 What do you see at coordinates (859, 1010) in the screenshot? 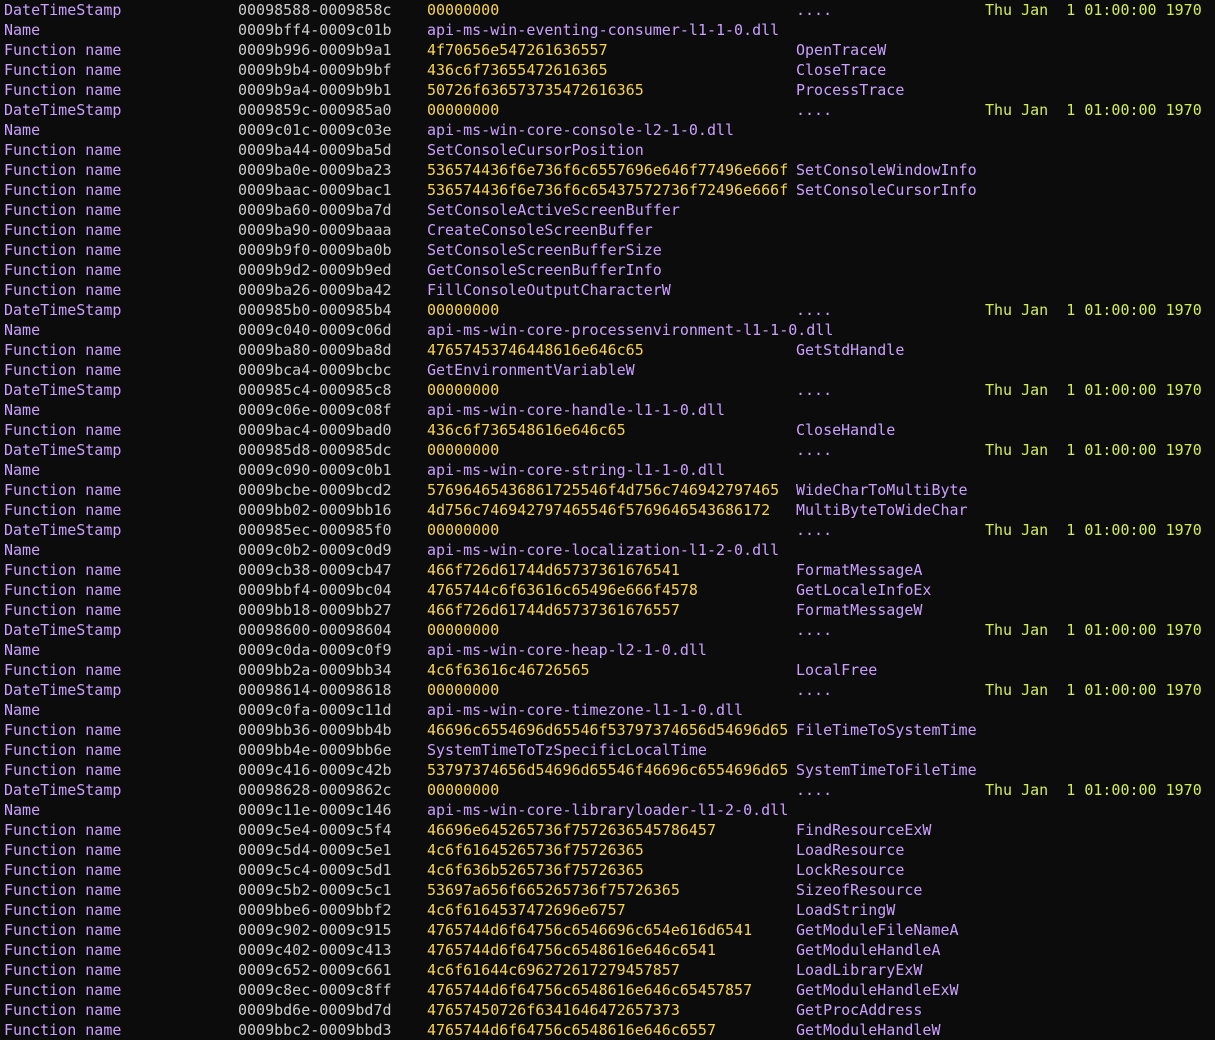
I see `decoded-symbol: GetProcAddress` at bounding box center [859, 1010].